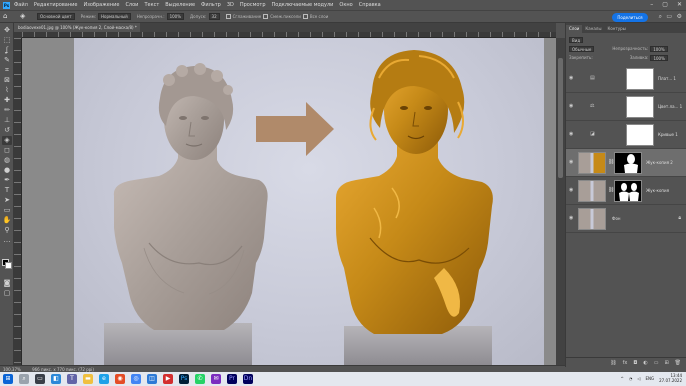  What do you see at coordinates (7, 190) in the screenshot?
I see `type-tool-icon: T` at bounding box center [7, 190].